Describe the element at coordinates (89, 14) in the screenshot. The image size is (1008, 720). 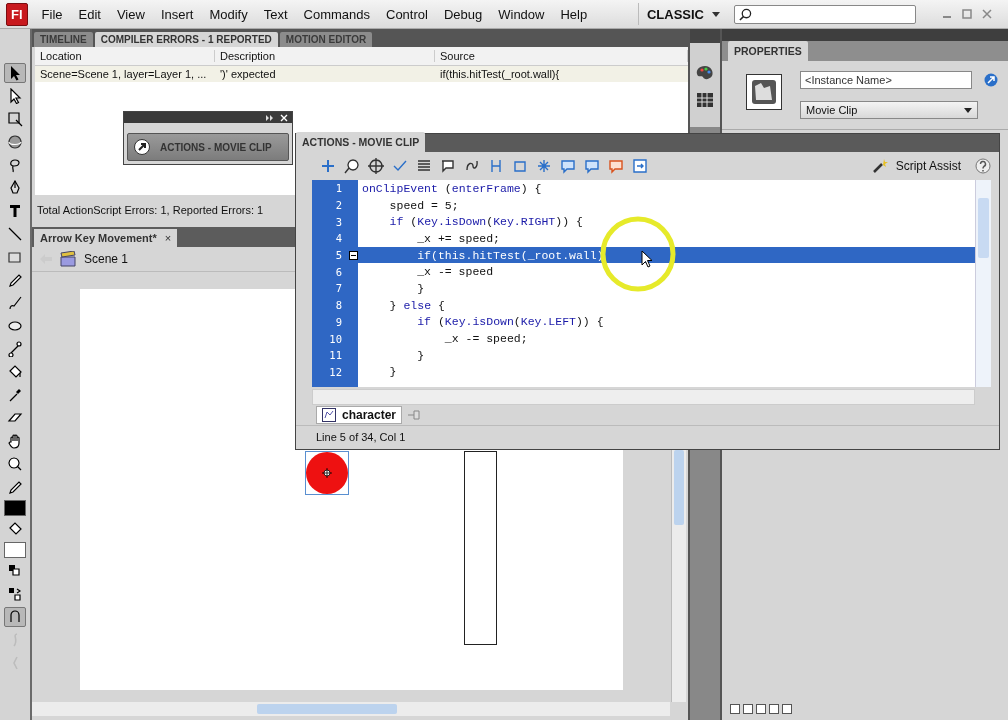
I see `menu-item: Edit` at that location.